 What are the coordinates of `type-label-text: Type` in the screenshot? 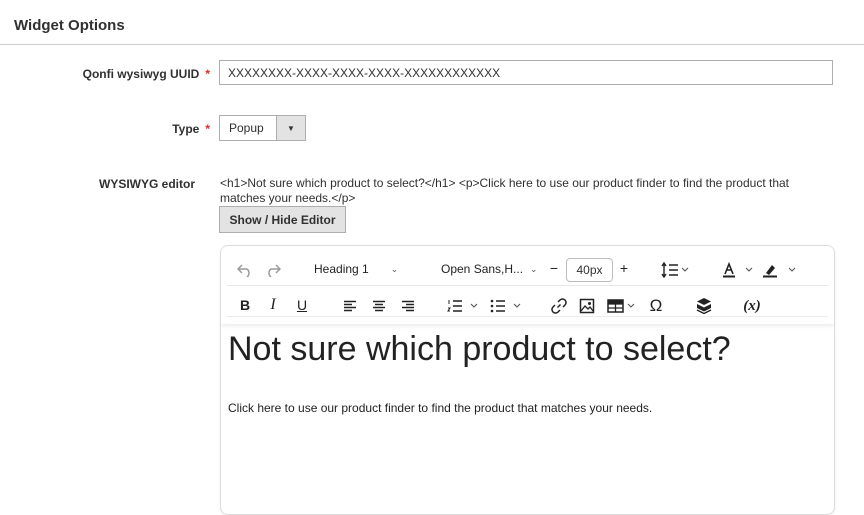 It's located at (186, 129).